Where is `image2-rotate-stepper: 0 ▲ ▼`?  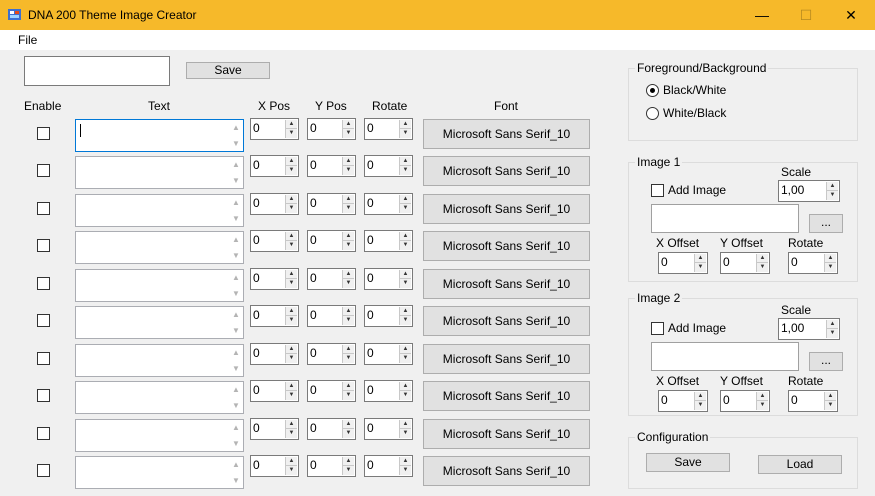
image2-rotate-stepper: 0 ▲ ▼ is located at coordinates (813, 401).